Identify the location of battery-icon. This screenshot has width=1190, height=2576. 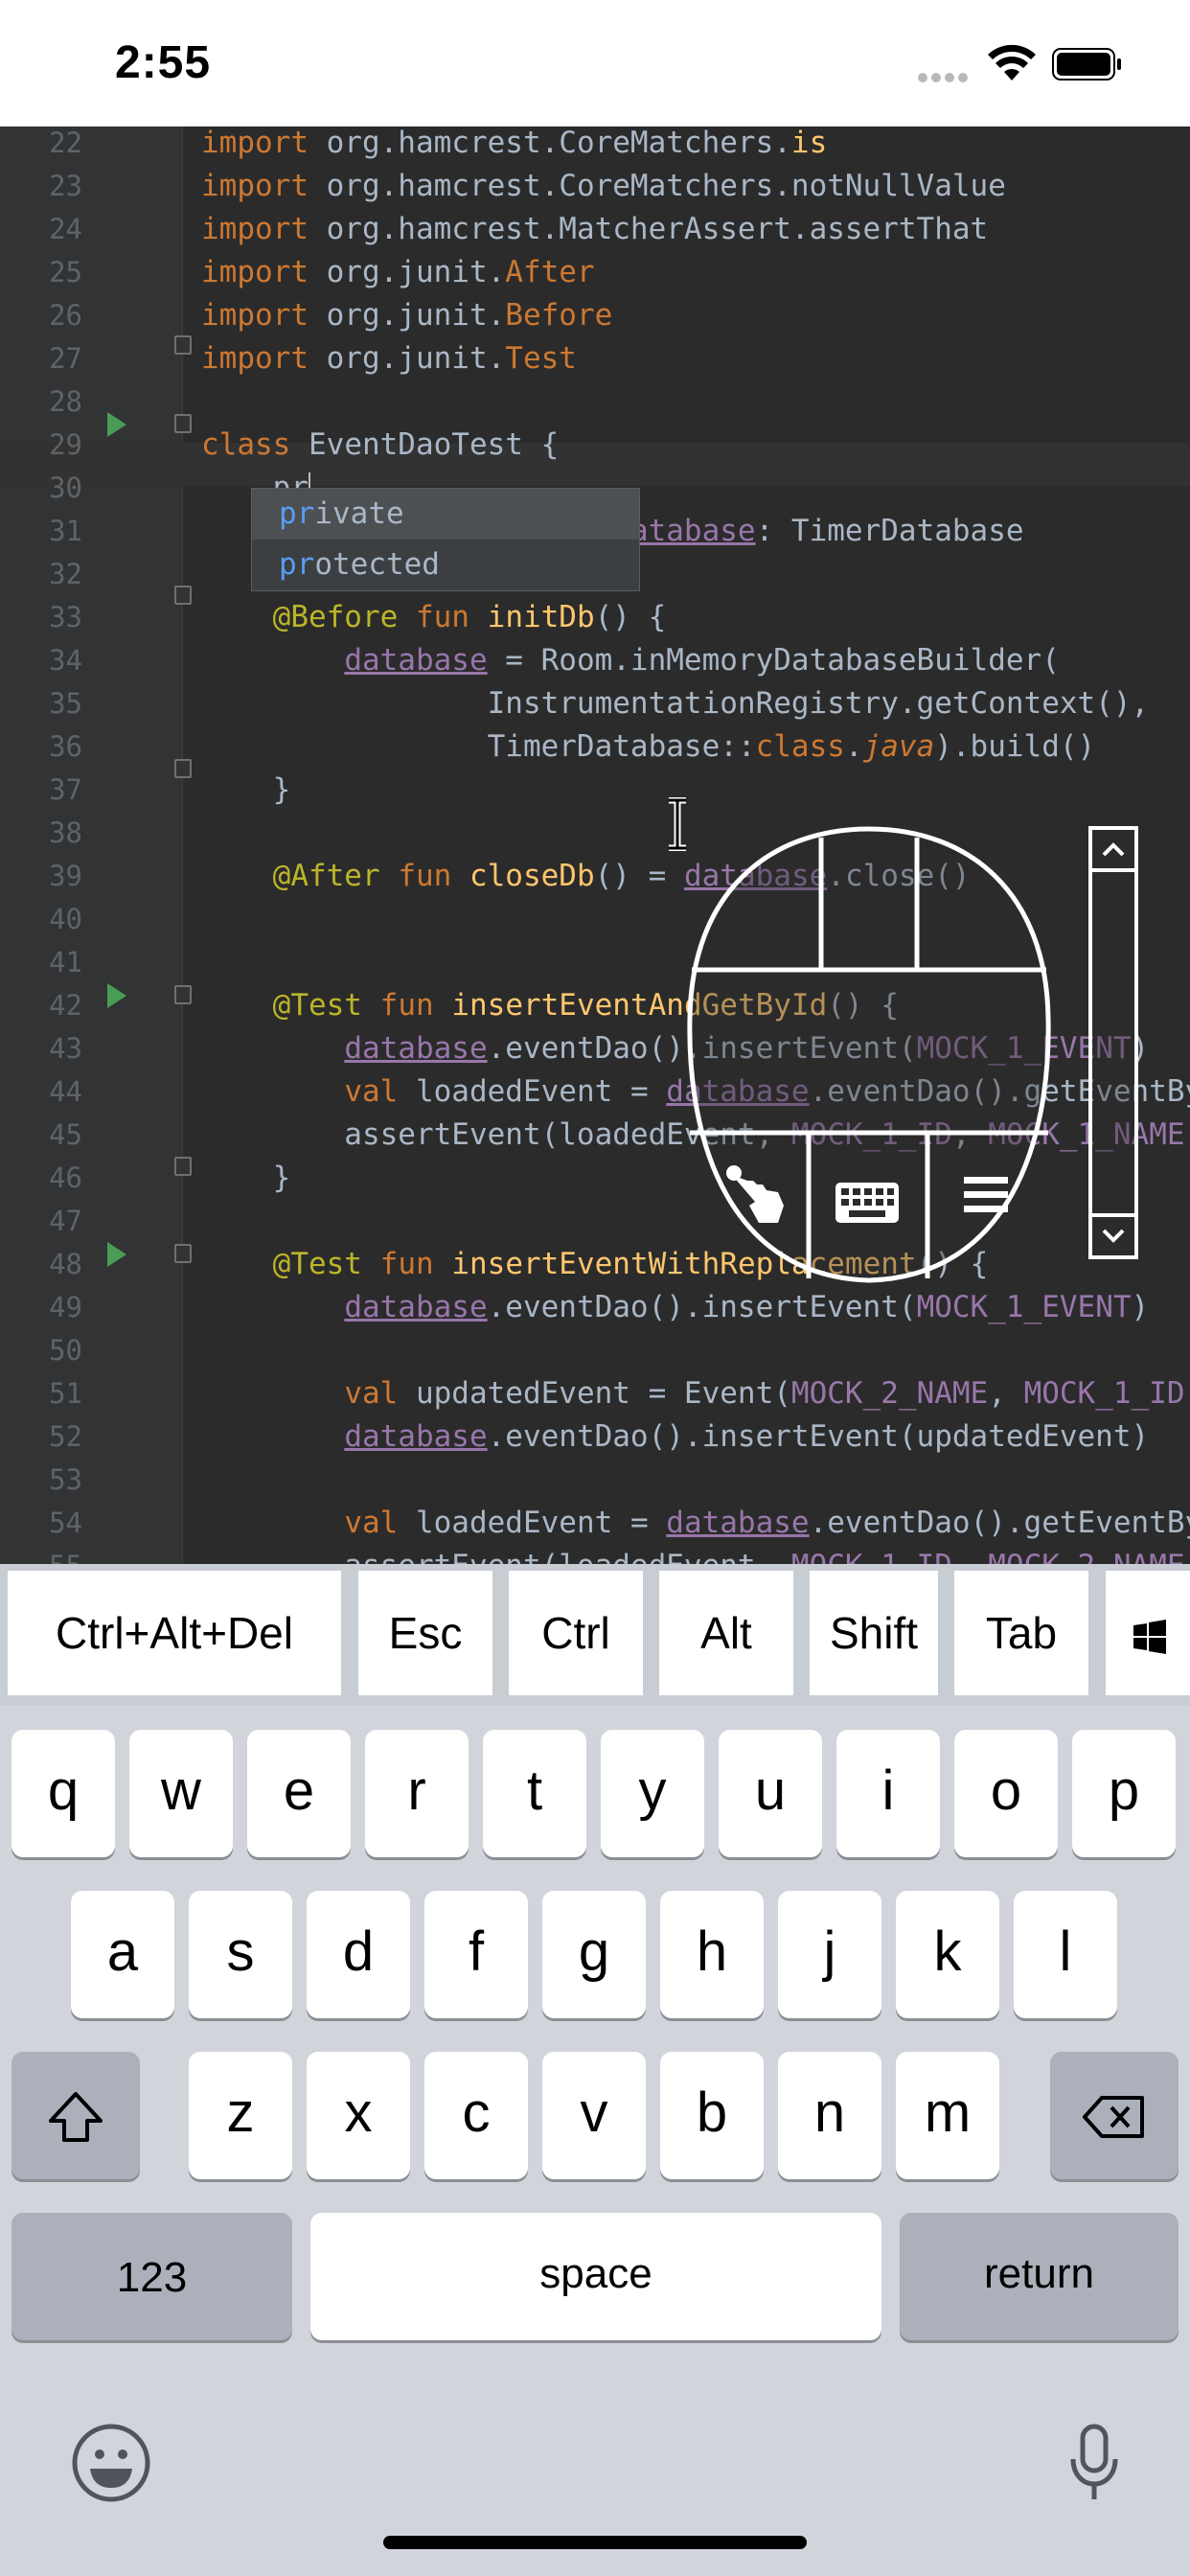
(1087, 64).